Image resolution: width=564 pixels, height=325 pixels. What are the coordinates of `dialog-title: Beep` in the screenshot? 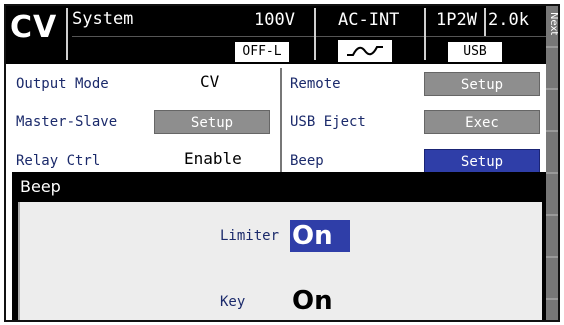 It's located at (40, 186).